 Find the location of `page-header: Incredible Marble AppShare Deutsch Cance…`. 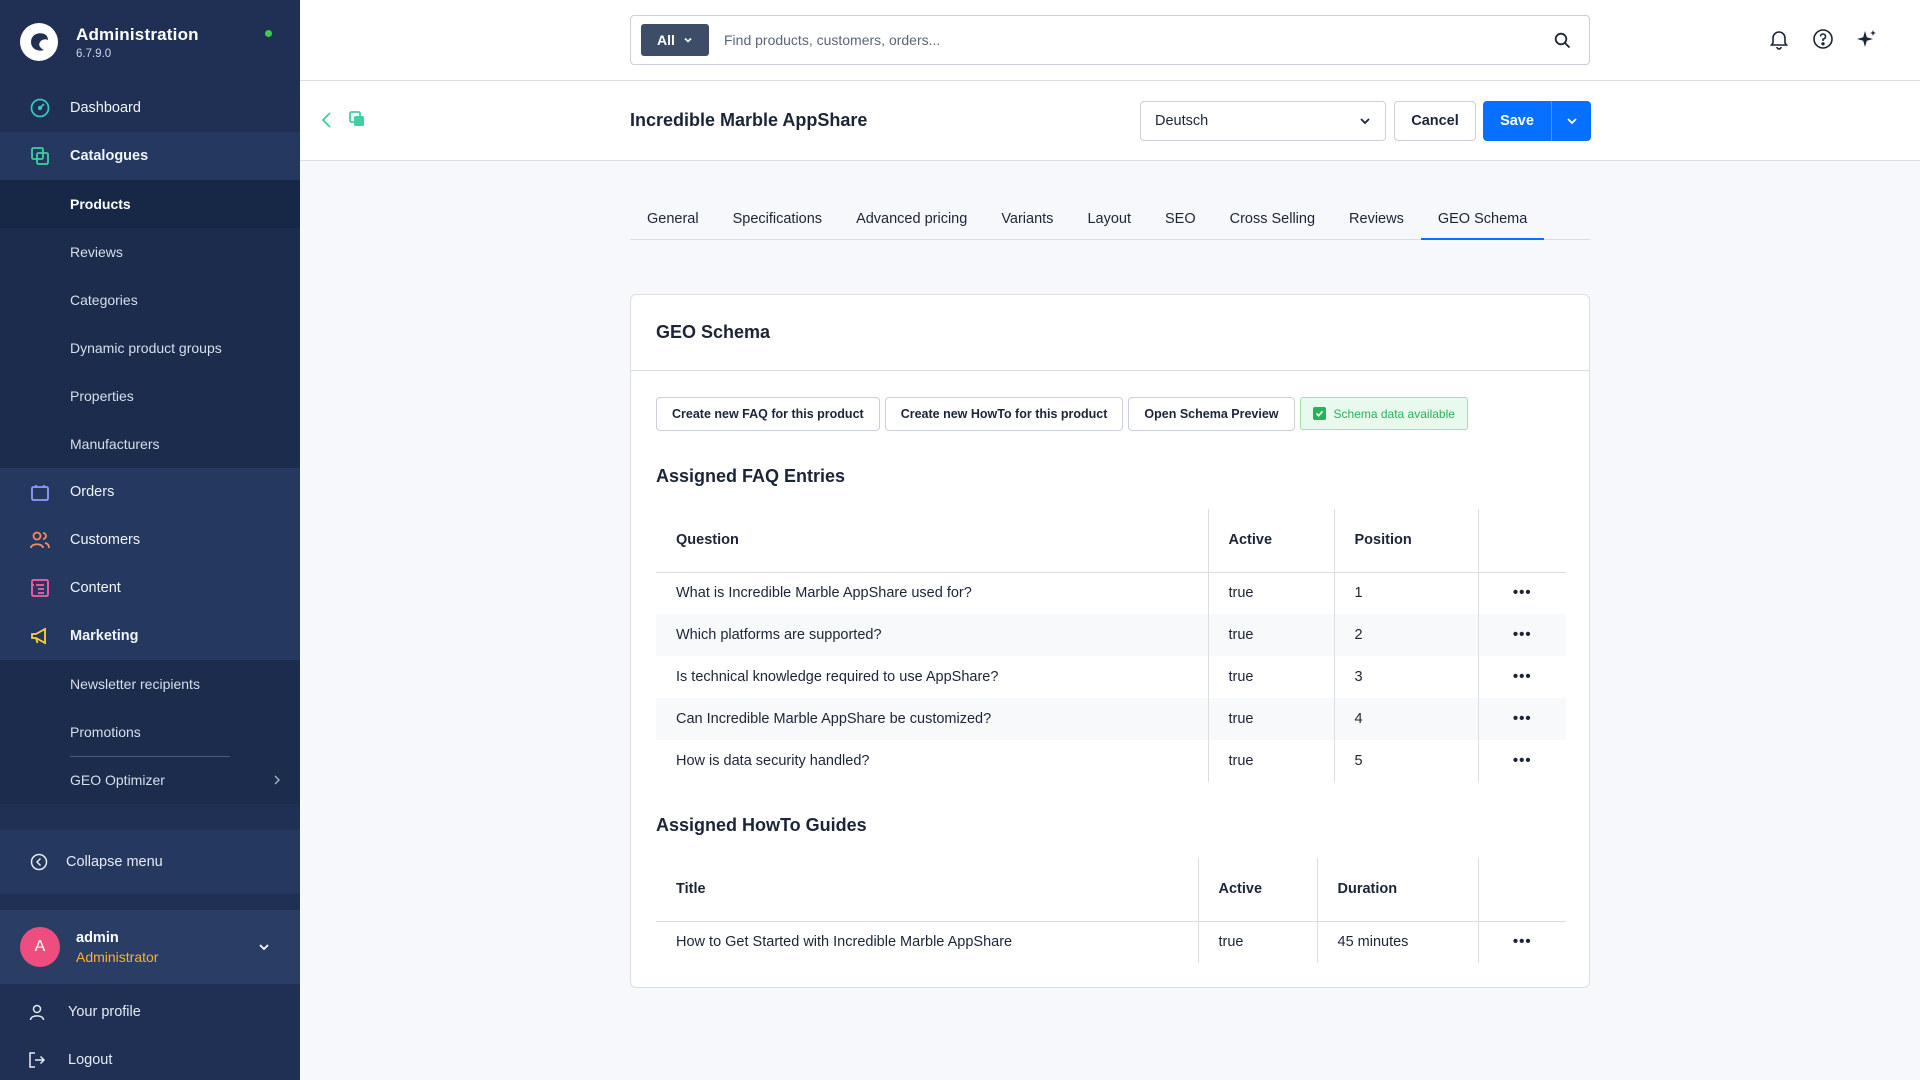

page-header: Incredible Marble AppShare Deutsch Cance… is located at coordinates (1110, 121).